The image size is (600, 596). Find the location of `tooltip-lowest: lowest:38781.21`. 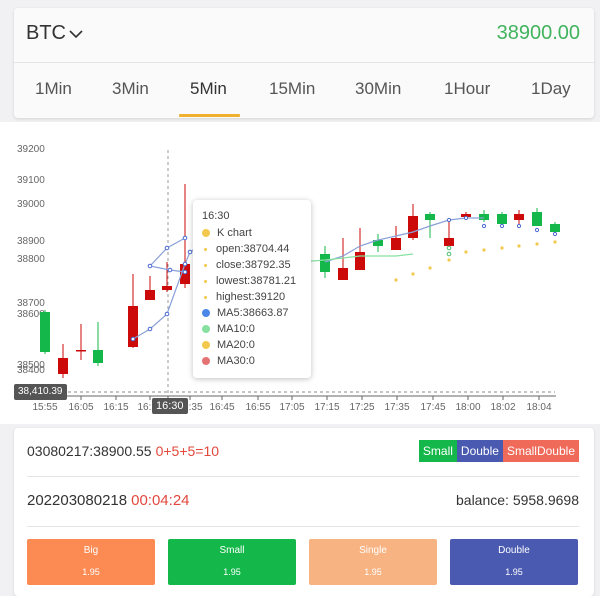

tooltip-lowest: lowest:38781.21 is located at coordinates (256, 281).